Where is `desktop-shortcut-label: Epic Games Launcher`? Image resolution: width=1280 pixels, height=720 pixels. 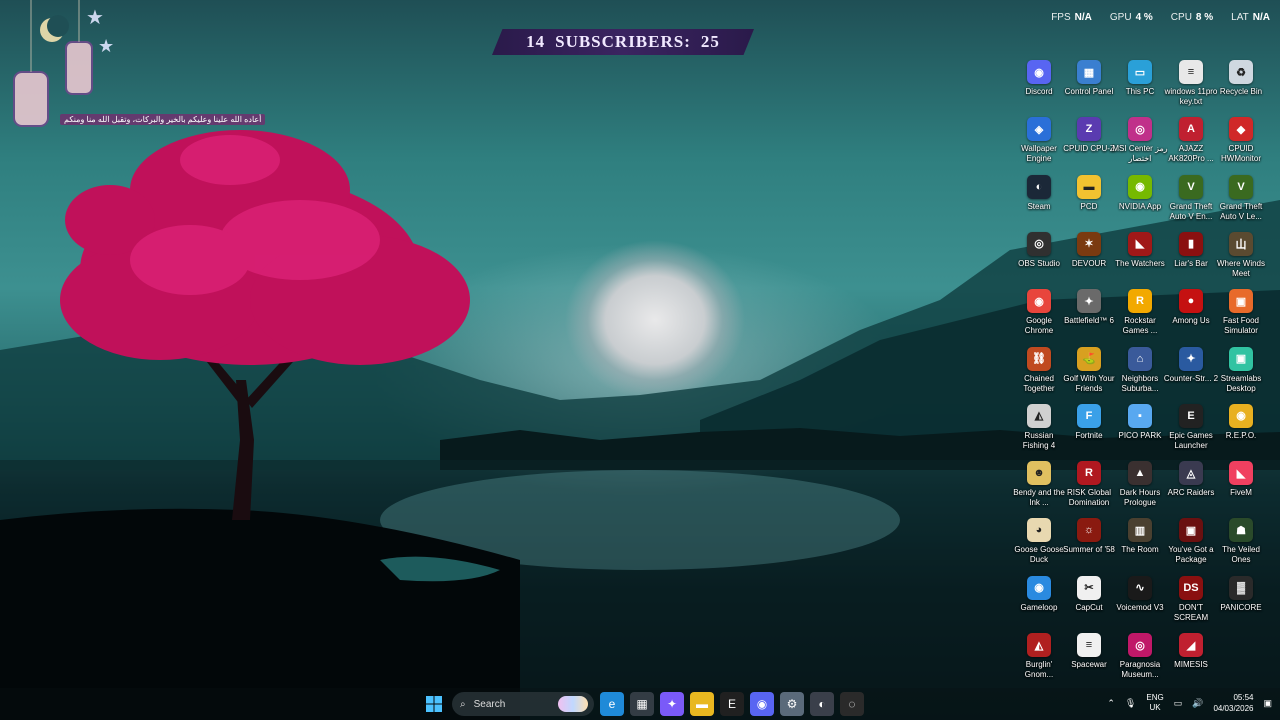 desktop-shortcut-label: Epic Games Launcher is located at coordinates (1191, 440).